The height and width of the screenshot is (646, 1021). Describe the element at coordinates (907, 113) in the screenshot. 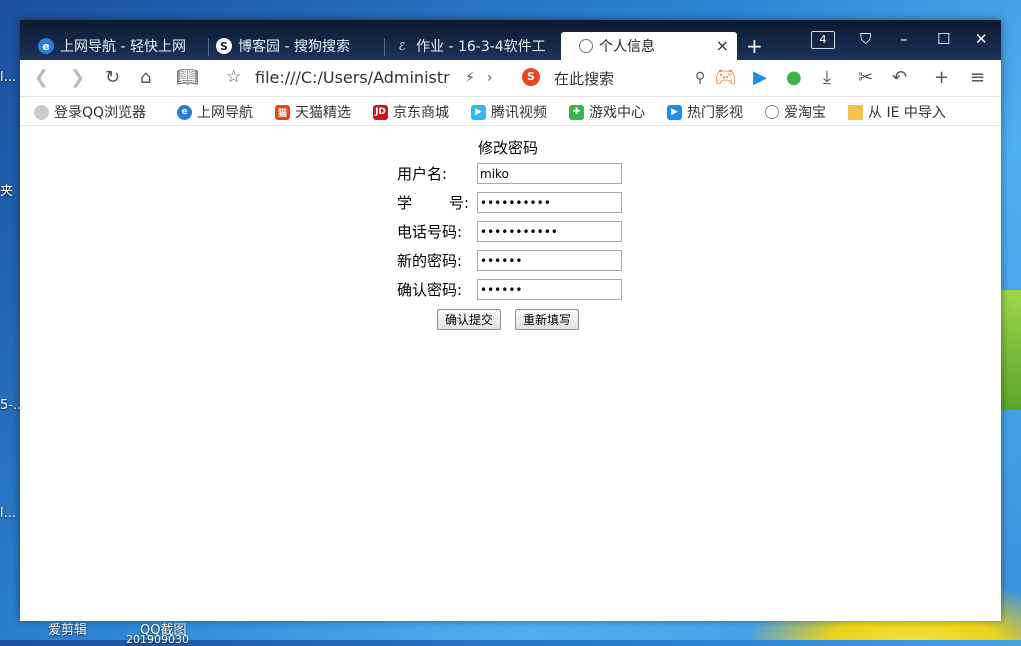

I see `bookmark-label: 从 IE 中导入` at that location.